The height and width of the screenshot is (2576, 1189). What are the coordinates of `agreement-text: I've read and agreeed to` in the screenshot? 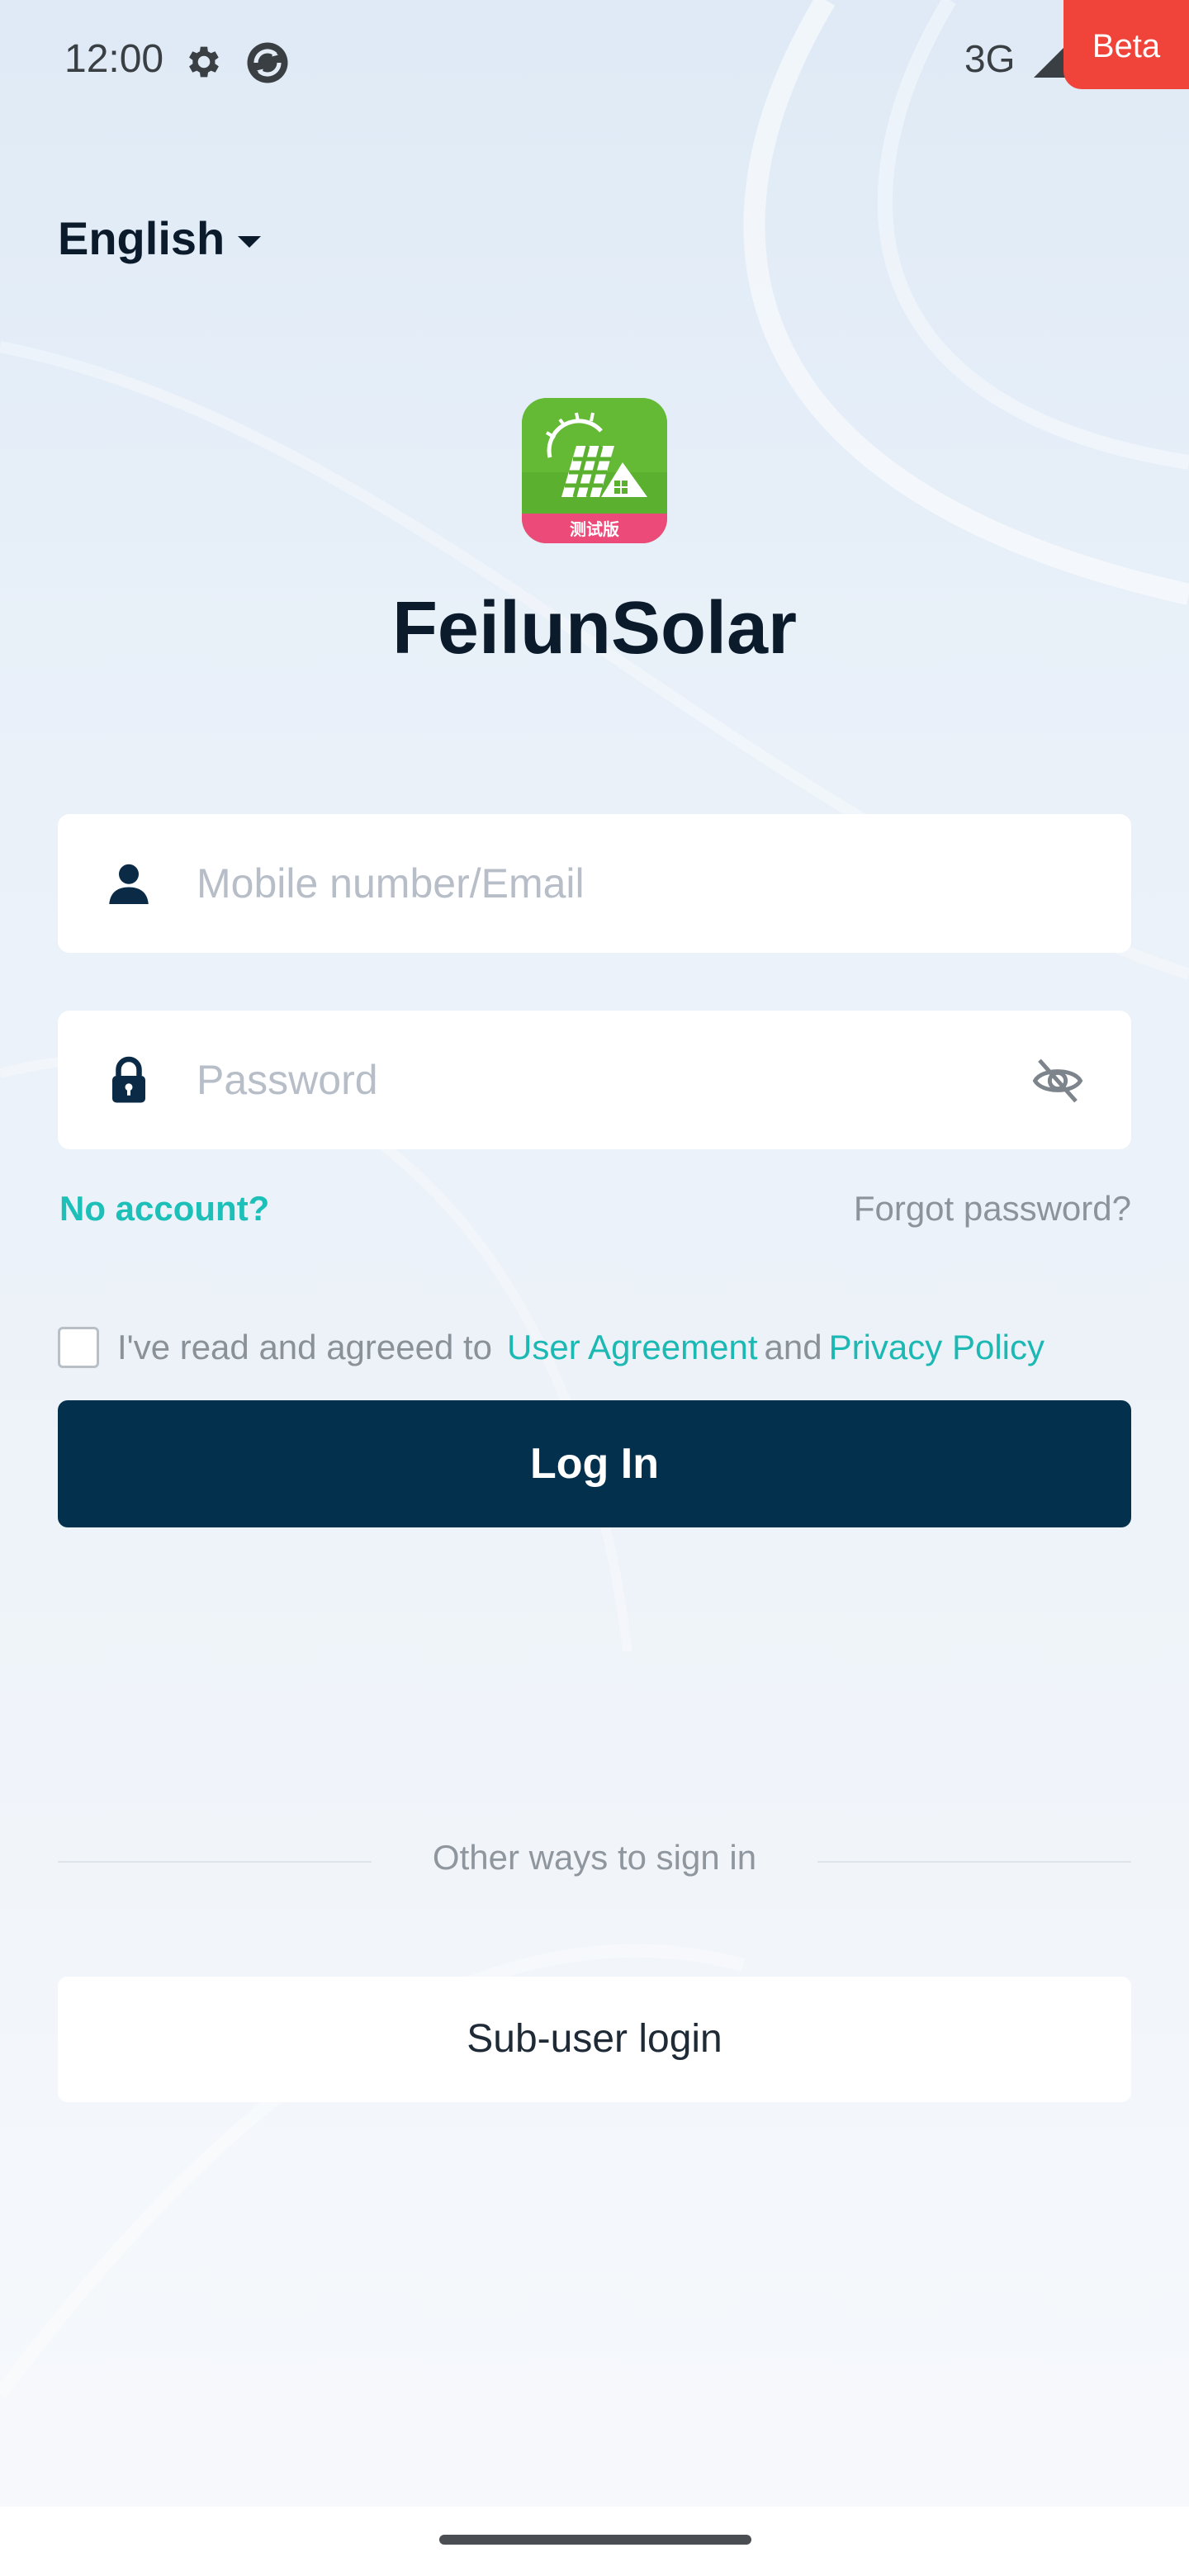 It's located at (305, 1347).